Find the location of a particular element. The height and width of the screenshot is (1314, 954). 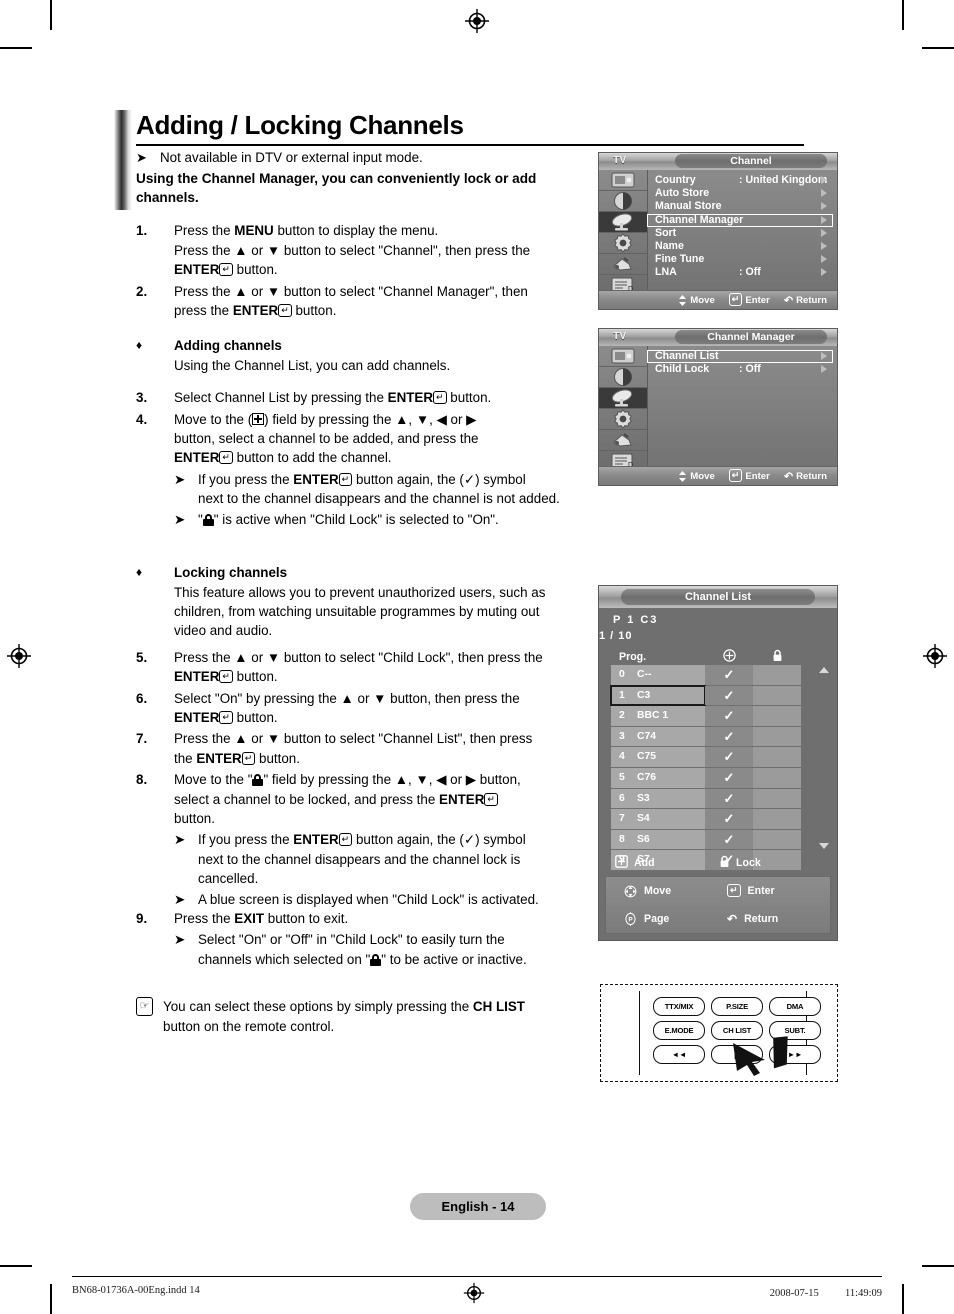

table-row: 1 C3 ✓ is located at coordinates (718, 695).